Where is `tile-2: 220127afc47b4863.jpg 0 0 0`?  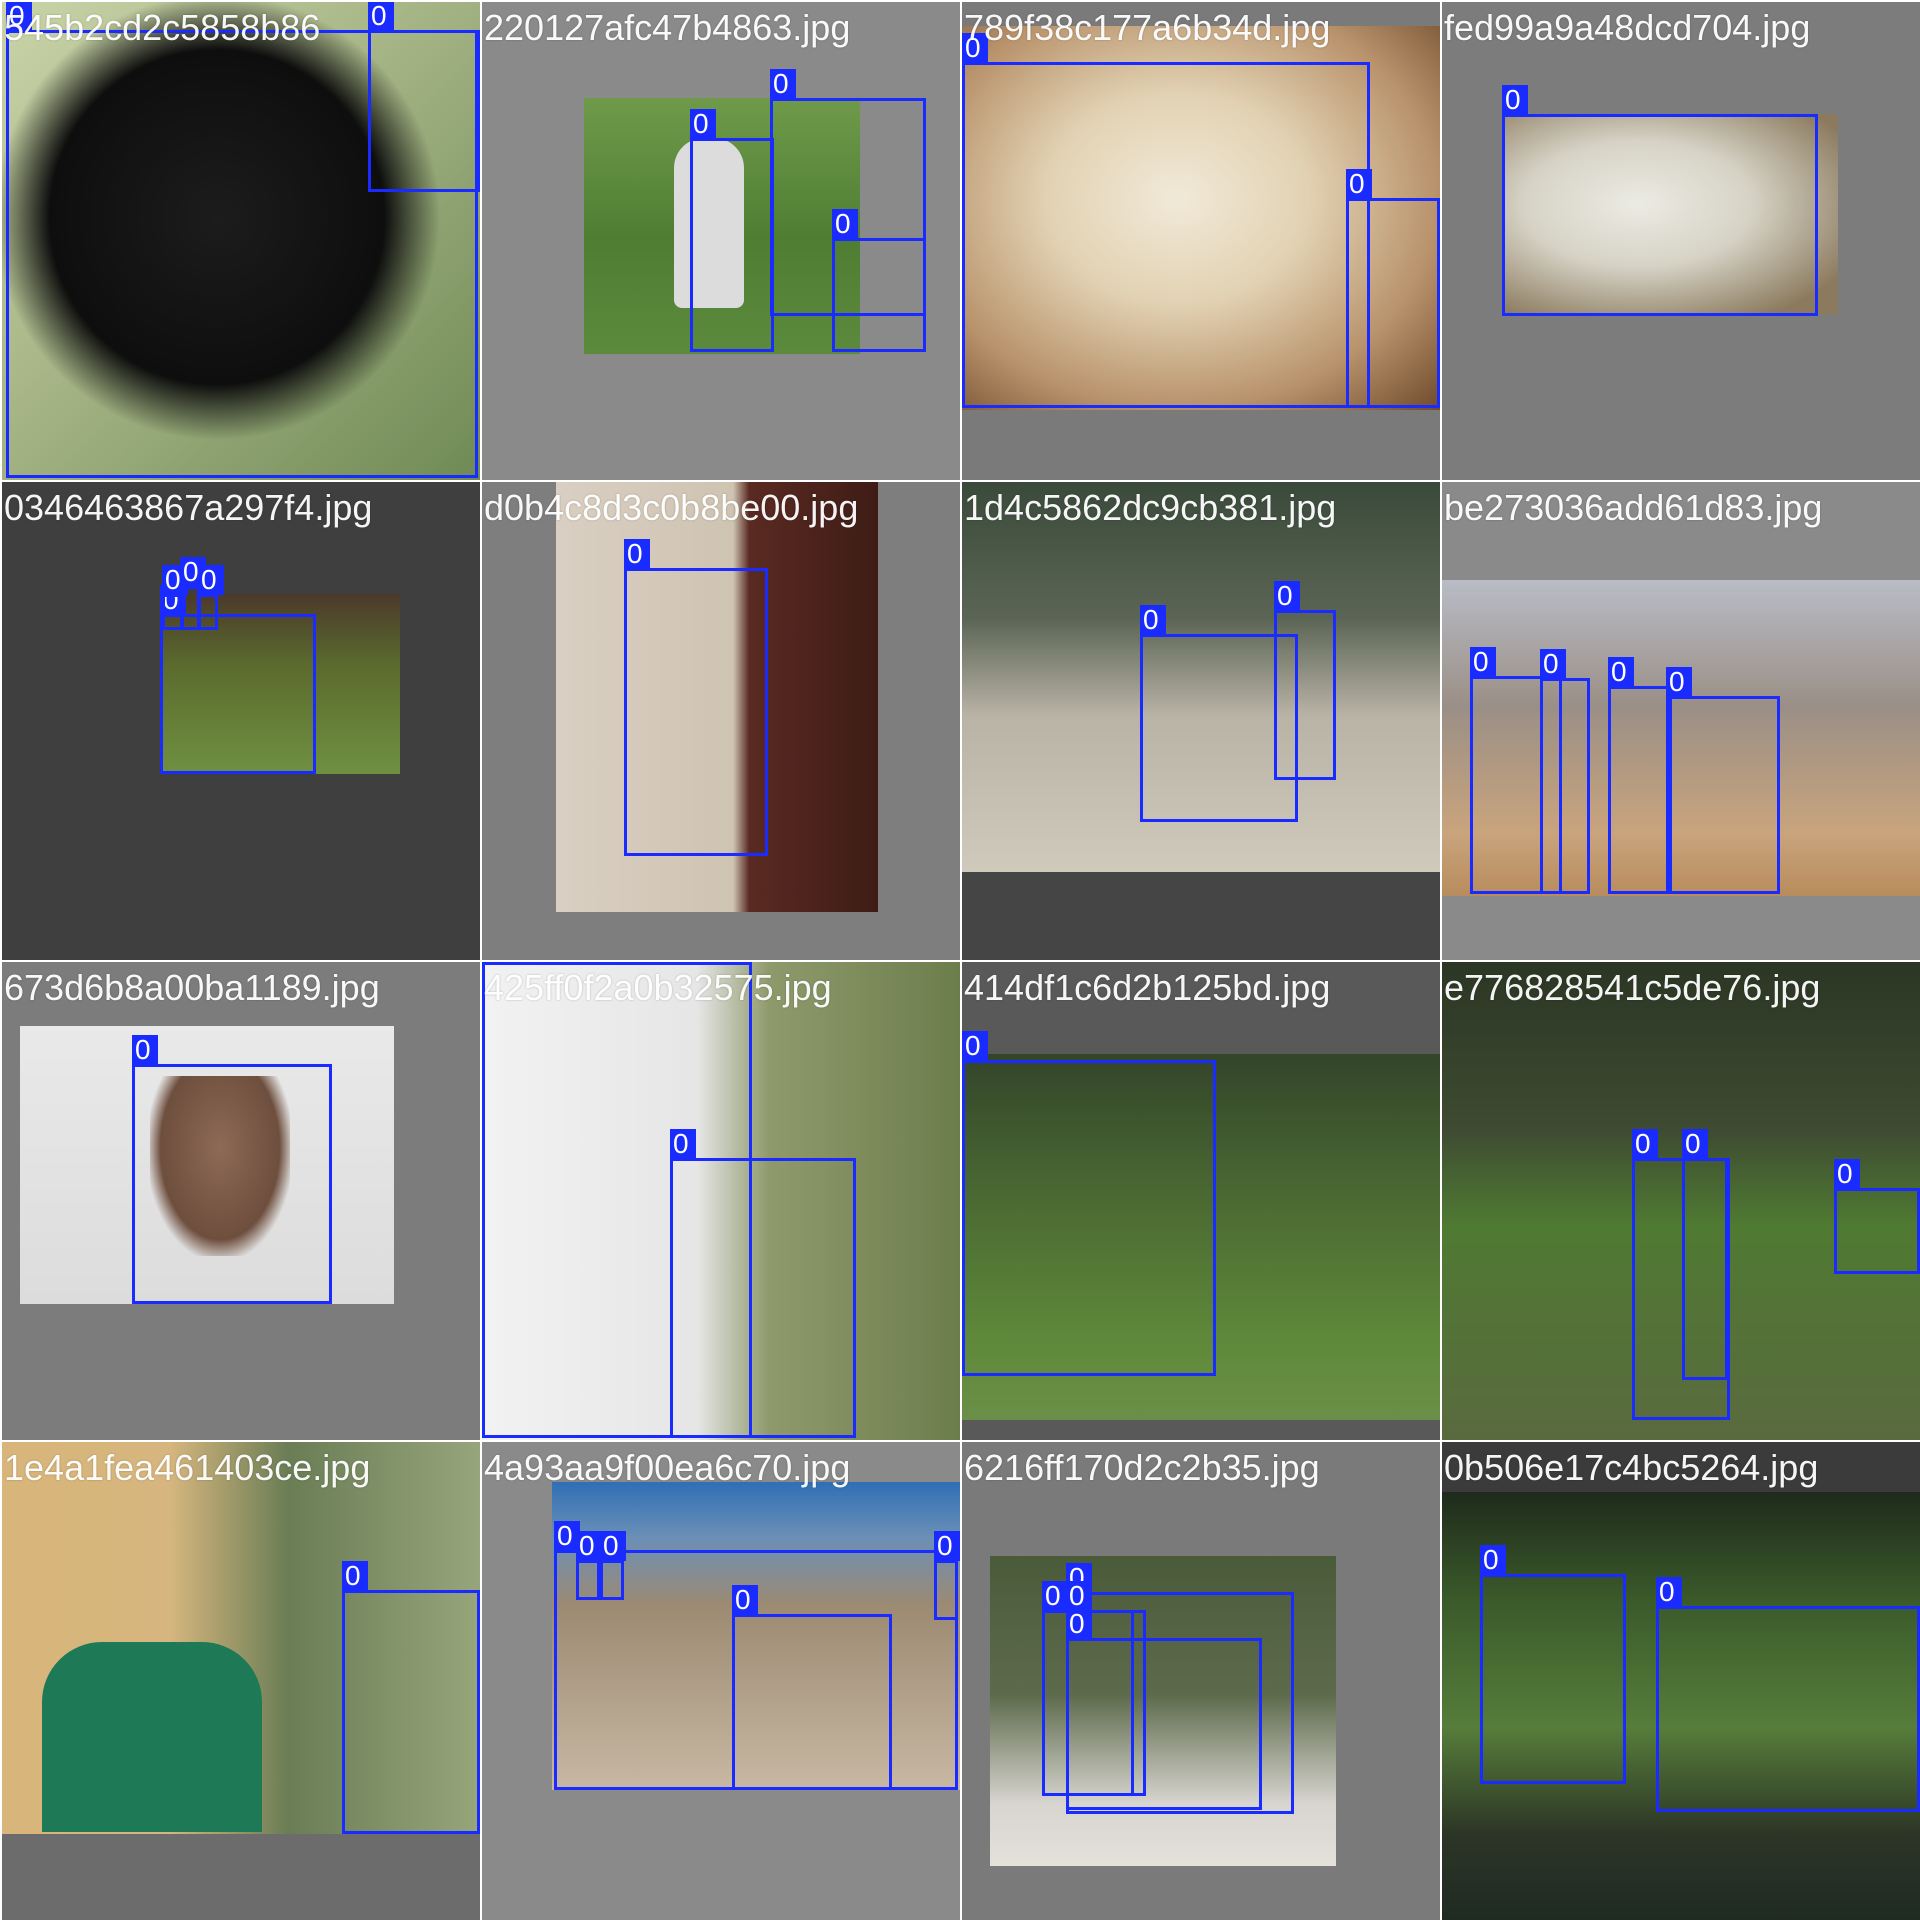 tile-2: 220127afc47b4863.jpg 0 0 0 is located at coordinates (721, 241).